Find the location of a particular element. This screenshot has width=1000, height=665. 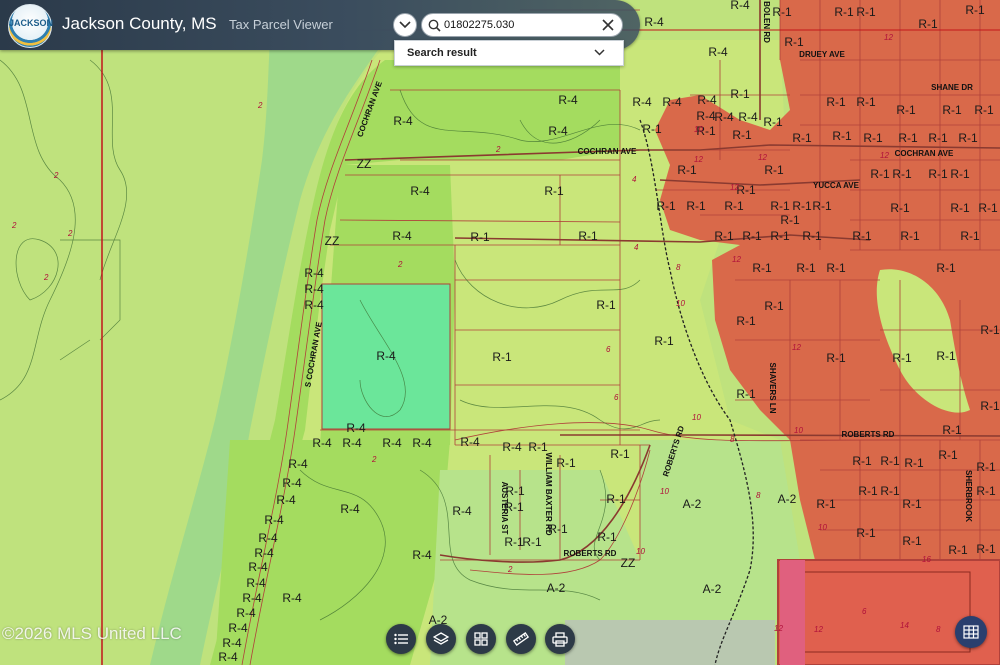

search-icon is located at coordinates (434, 25).